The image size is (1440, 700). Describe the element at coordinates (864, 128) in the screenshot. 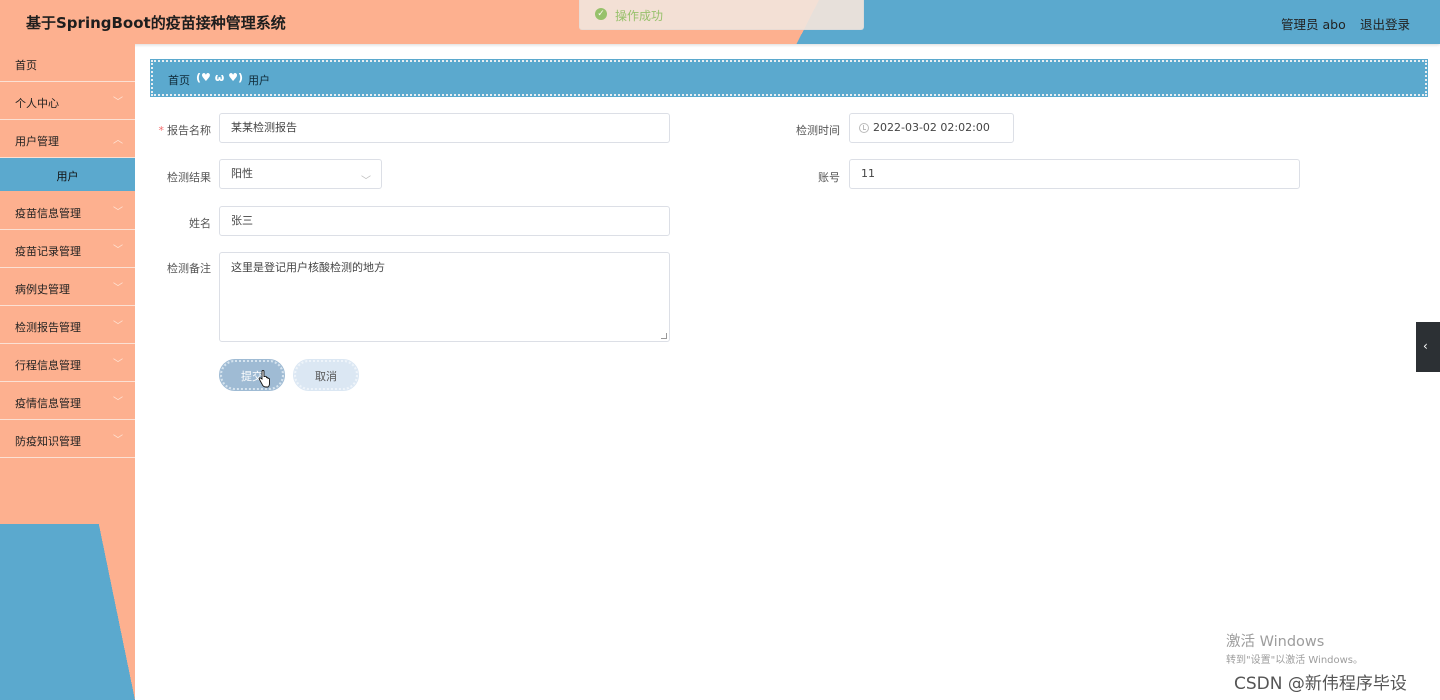

I see `clock-icon` at that location.